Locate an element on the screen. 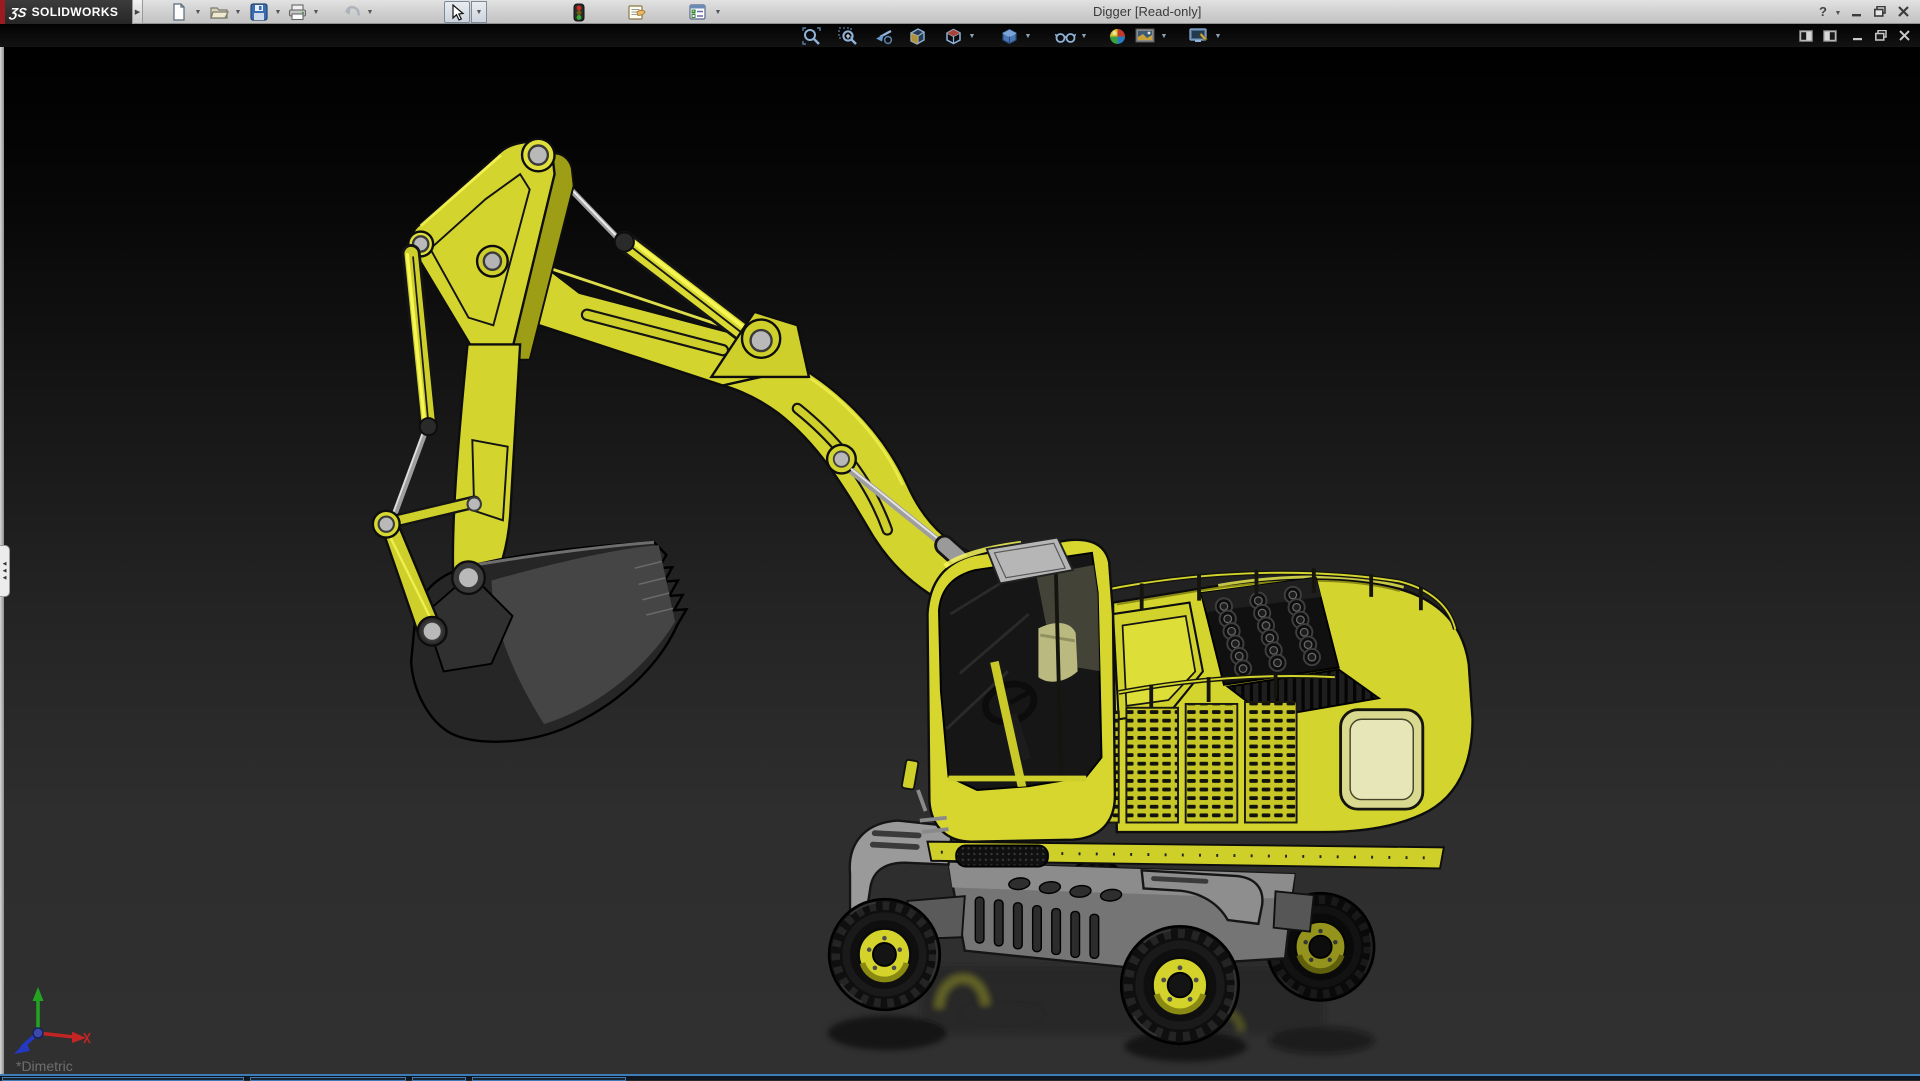  new-document-icon is located at coordinates (179, 12).